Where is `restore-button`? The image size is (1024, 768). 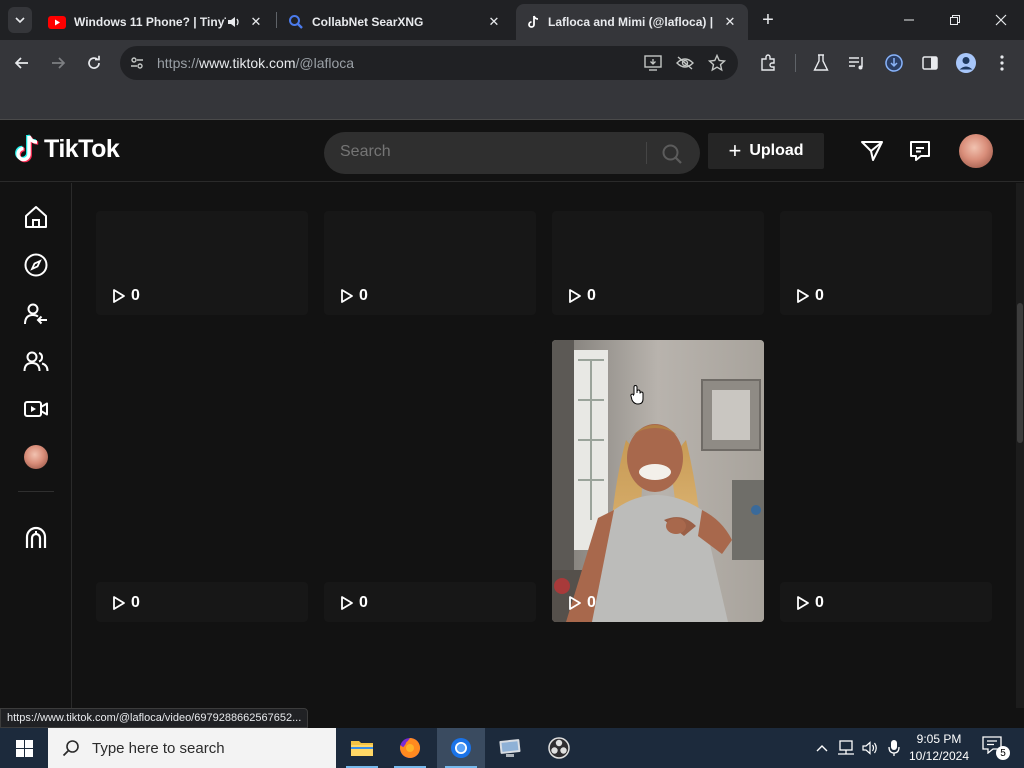
restore-button is located at coordinates (955, 20).